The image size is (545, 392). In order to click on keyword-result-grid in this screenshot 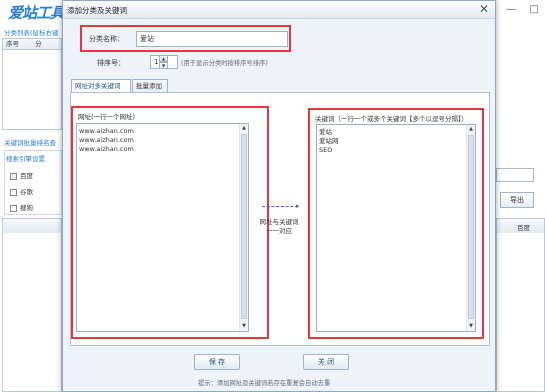, I will do `click(32, 305)`.